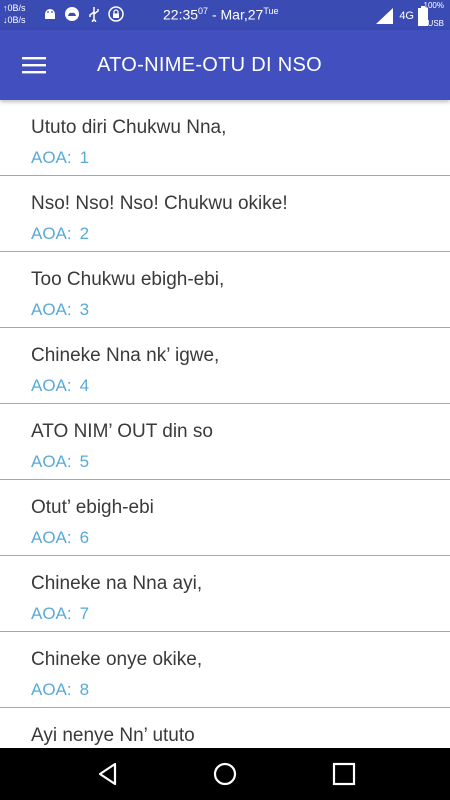 Image resolution: width=450 pixels, height=800 pixels. I want to click on list-item: Ayi nenye Nn’ ututo, so click(225, 728).